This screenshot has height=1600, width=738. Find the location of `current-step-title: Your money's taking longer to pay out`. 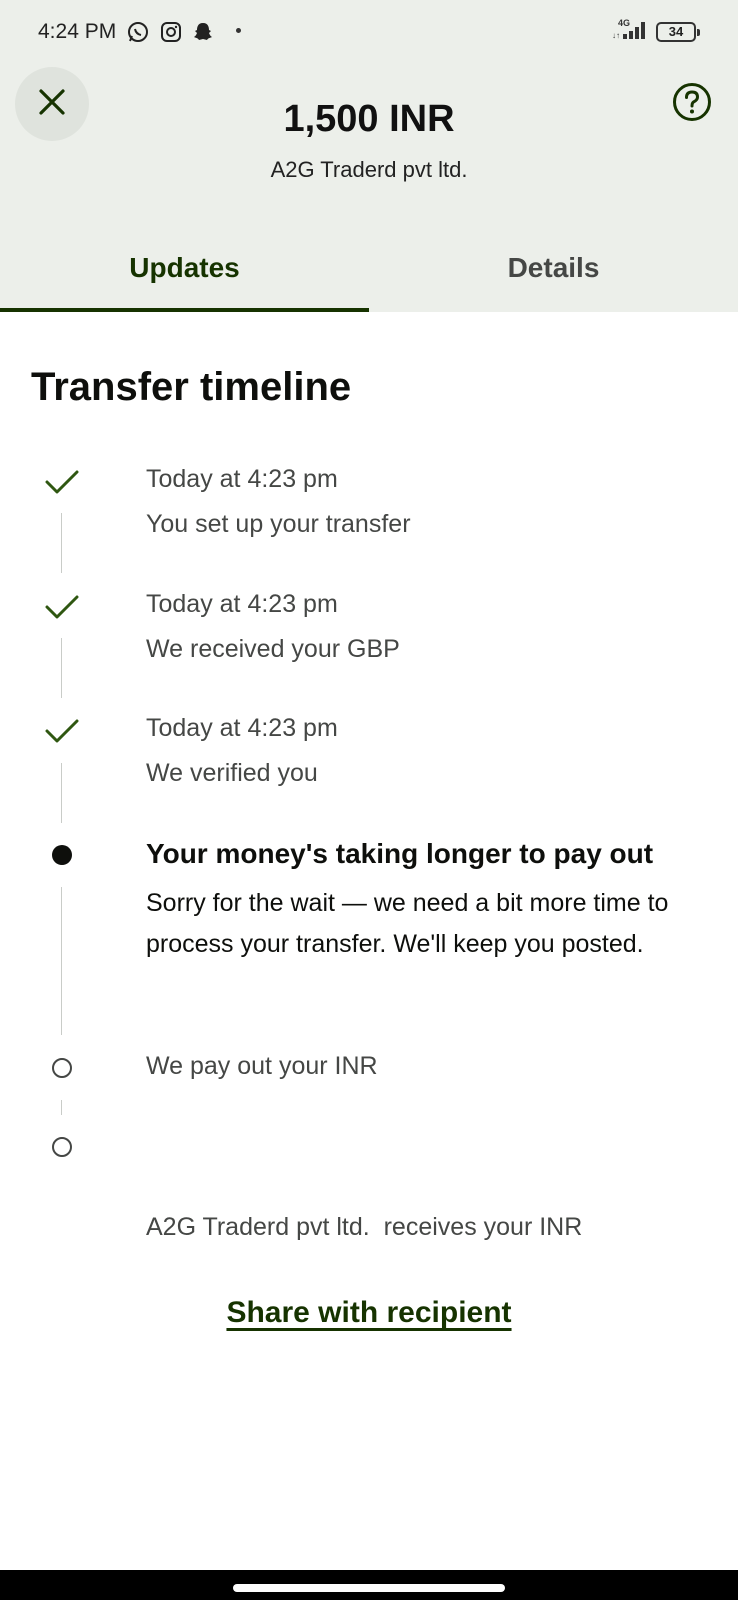

current-step-title: Your money's taking longer to pay out is located at coordinates (400, 853).